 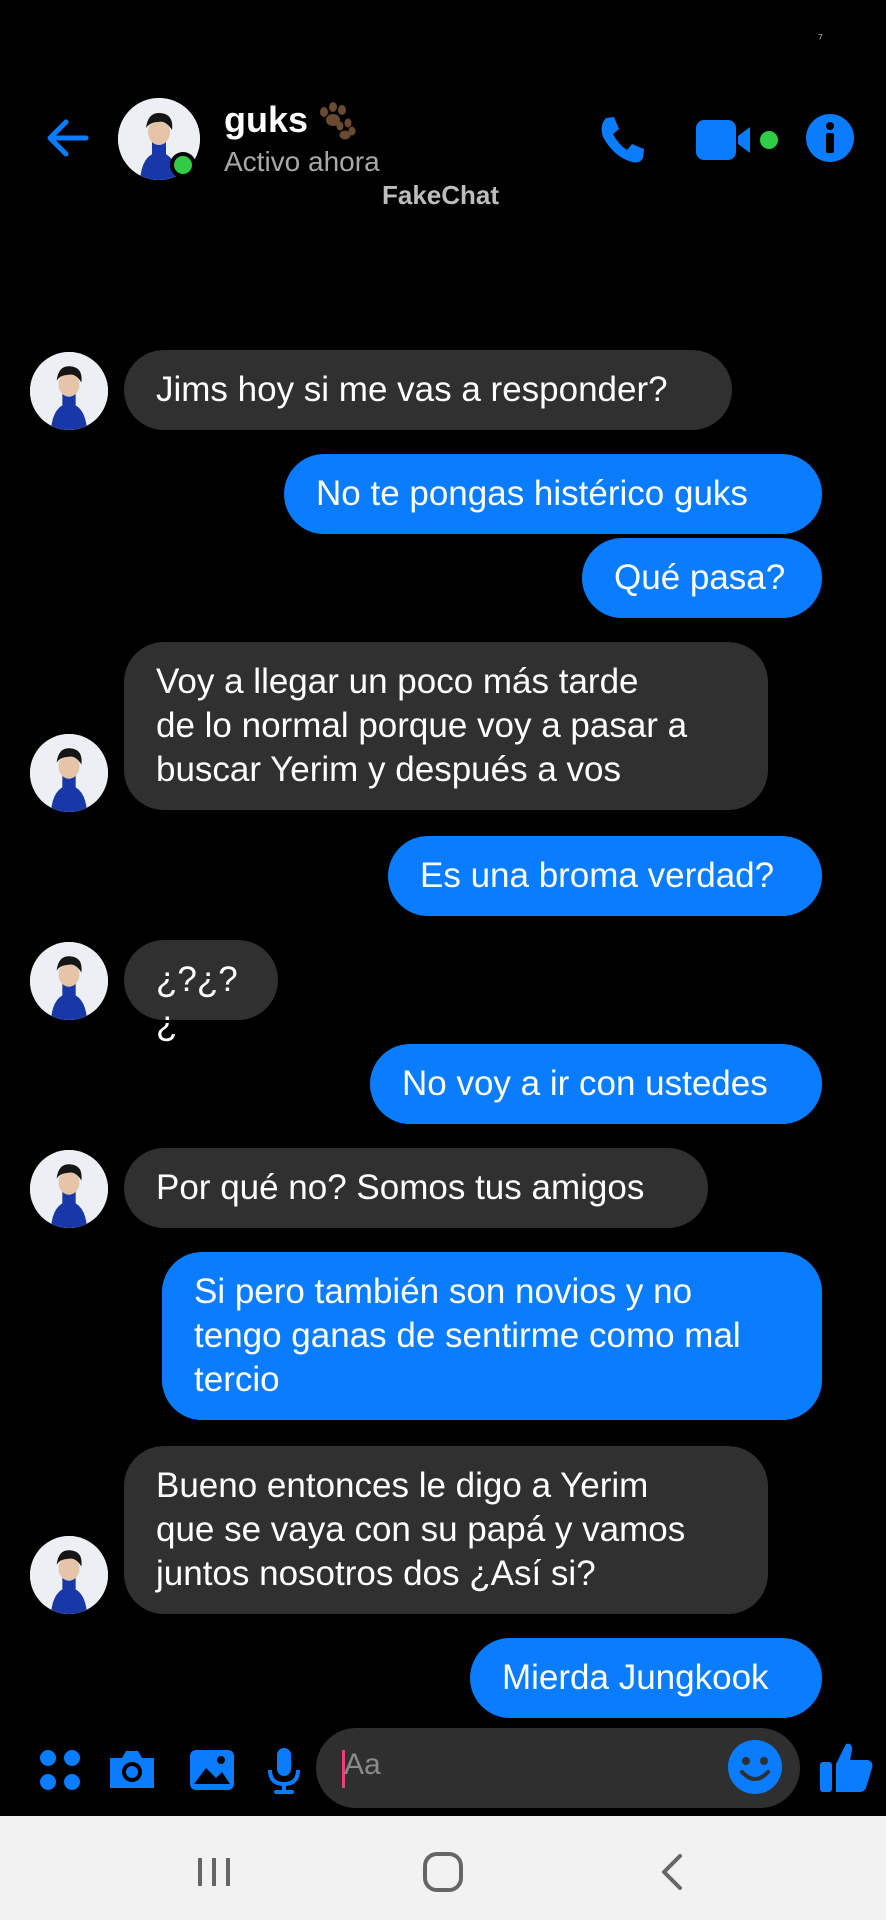 I want to click on video-call-button, so click(x=738, y=140).